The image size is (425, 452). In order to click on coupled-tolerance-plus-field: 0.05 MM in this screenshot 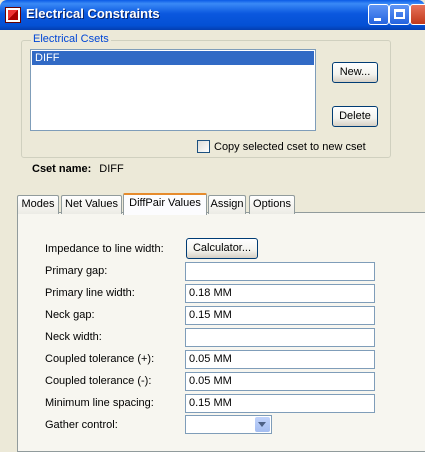, I will do `click(280, 359)`.